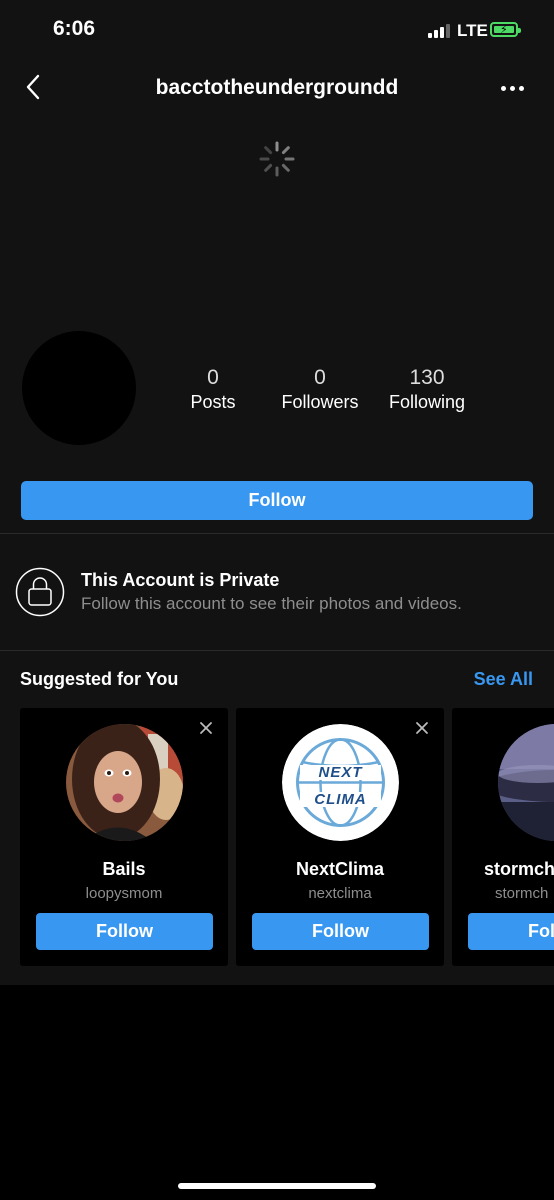 The width and height of the screenshot is (554, 1200). What do you see at coordinates (472, 30) in the screenshot?
I see `network-type: LTE` at bounding box center [472, 30].